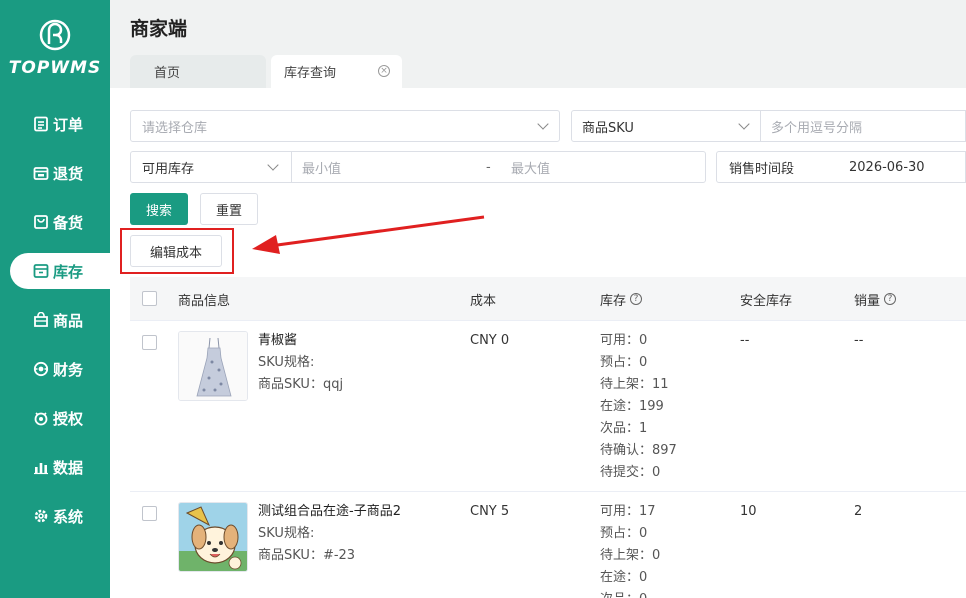 The width and height of the screenshot is (966, 598). I want to click on select-all-checkbox, so click(149, 298).